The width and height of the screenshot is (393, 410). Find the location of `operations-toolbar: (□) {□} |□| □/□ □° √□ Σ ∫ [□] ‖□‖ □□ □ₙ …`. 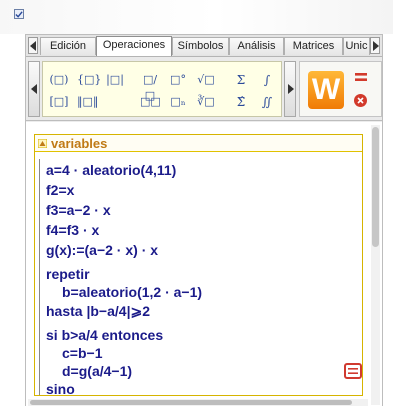

operations-toolbar: (□) {□} |□| □/□ □° √□ Σ ∫ [□] ‖□‖ □□ □ₙ … is located at coordinates (204, 89).